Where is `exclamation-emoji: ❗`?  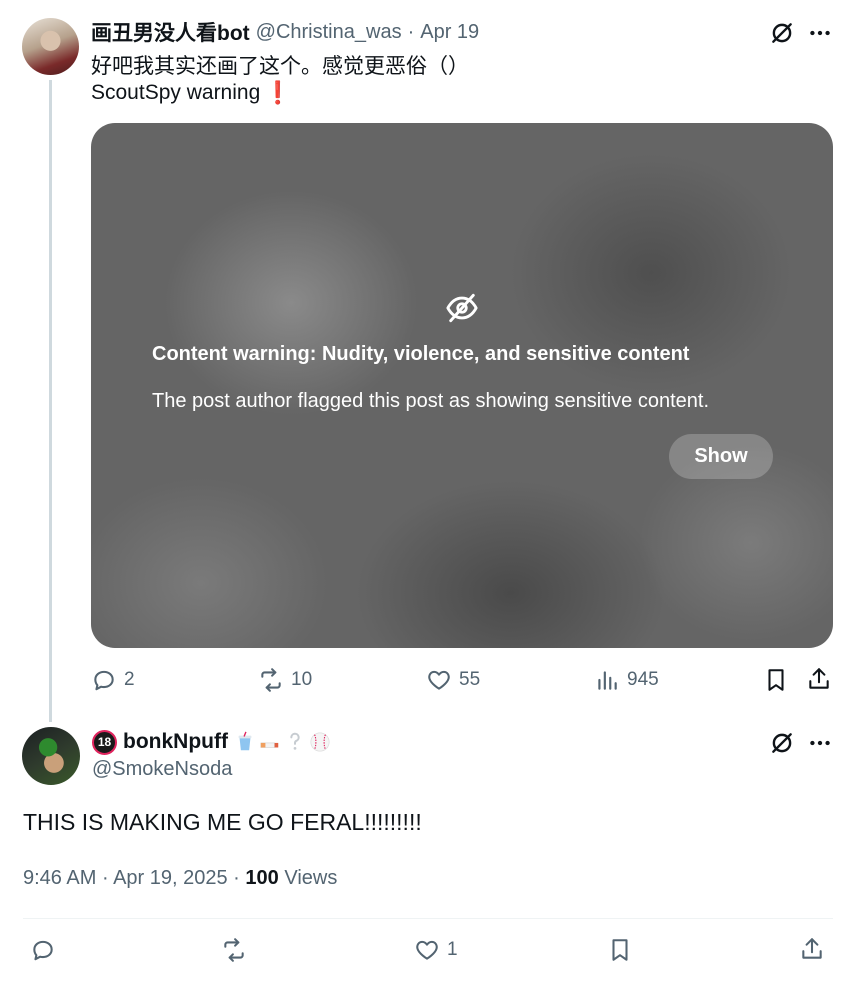 exclamation-emoji: ❗ is located at coordinates (278, 92).